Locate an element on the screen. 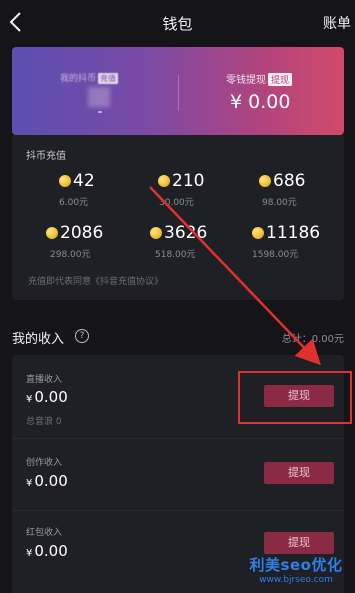 This screenshot has width=355, height=593. recharge-title: 抖币充值 is located at coordinates (46, 156).